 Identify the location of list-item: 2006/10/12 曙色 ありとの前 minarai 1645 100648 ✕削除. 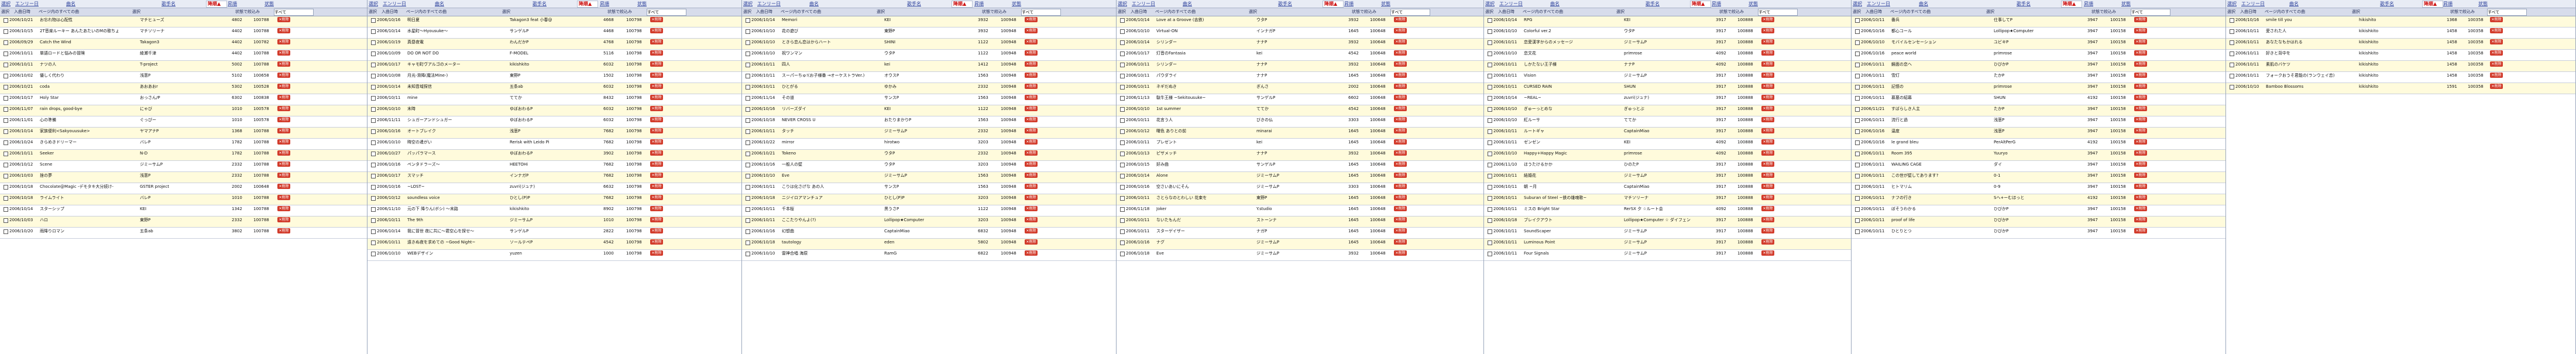
(1300, 133).